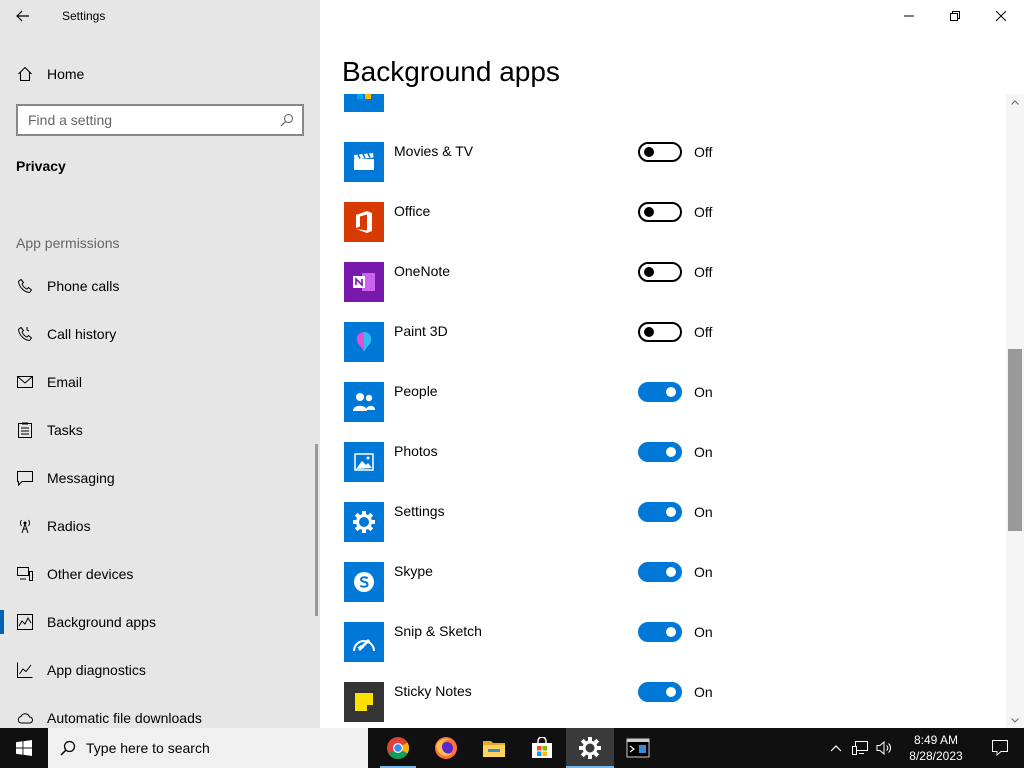 This screenshot has height=768, width=1024. What do you see at coordinates (664, 292) in the screenshot?
I see `list-item: OneNote Off` at bounding box center [664, 292].